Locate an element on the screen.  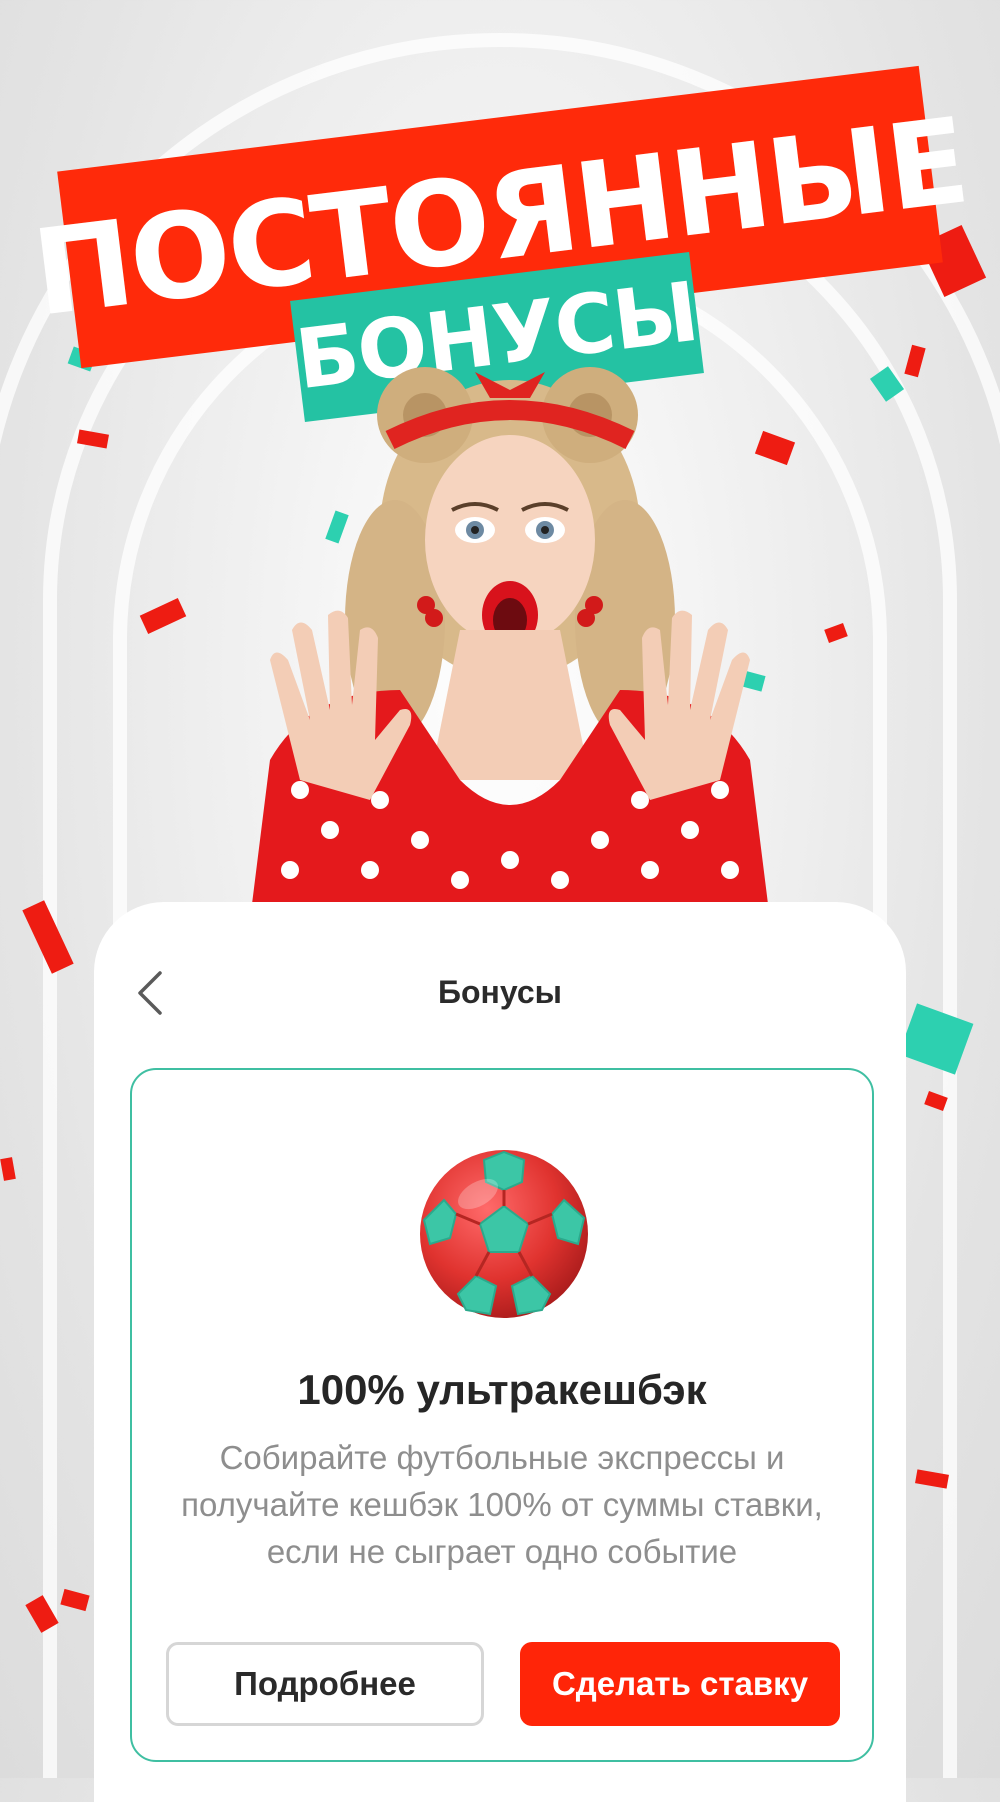
details-button: Подробнее is located at coordinates (325, 1684).